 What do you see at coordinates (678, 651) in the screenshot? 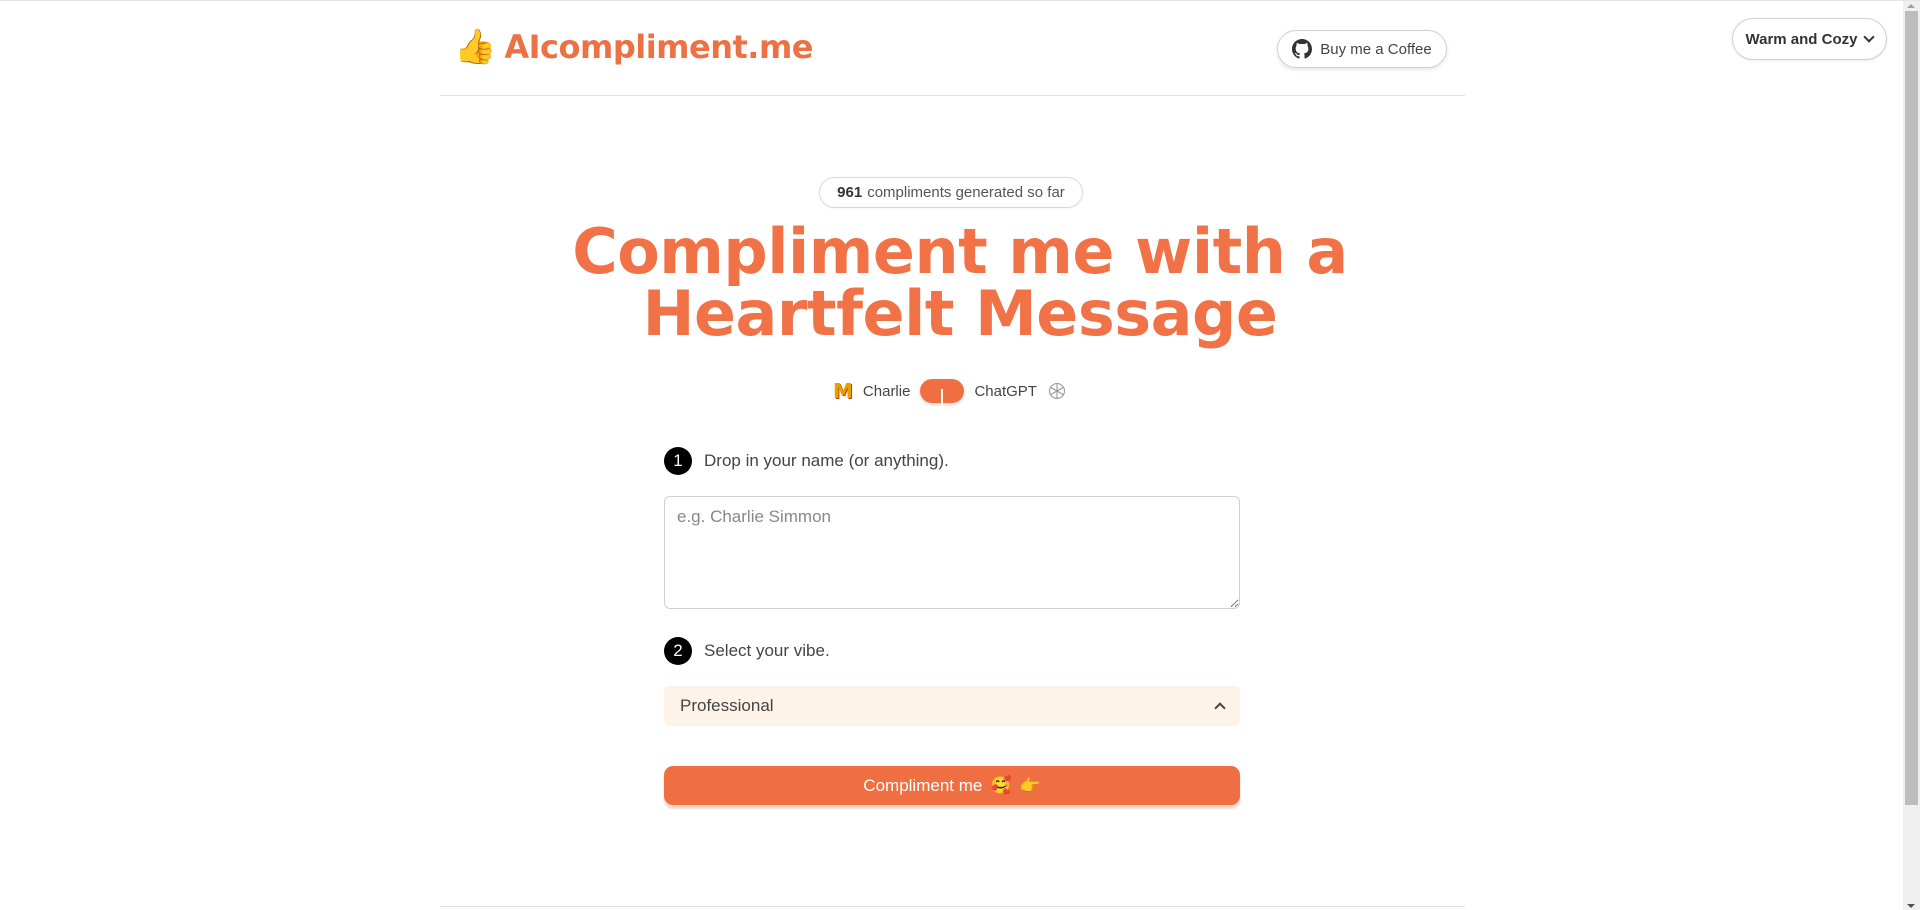
I see `step-2-number-icon: 2` at bounding box center [678, 651].